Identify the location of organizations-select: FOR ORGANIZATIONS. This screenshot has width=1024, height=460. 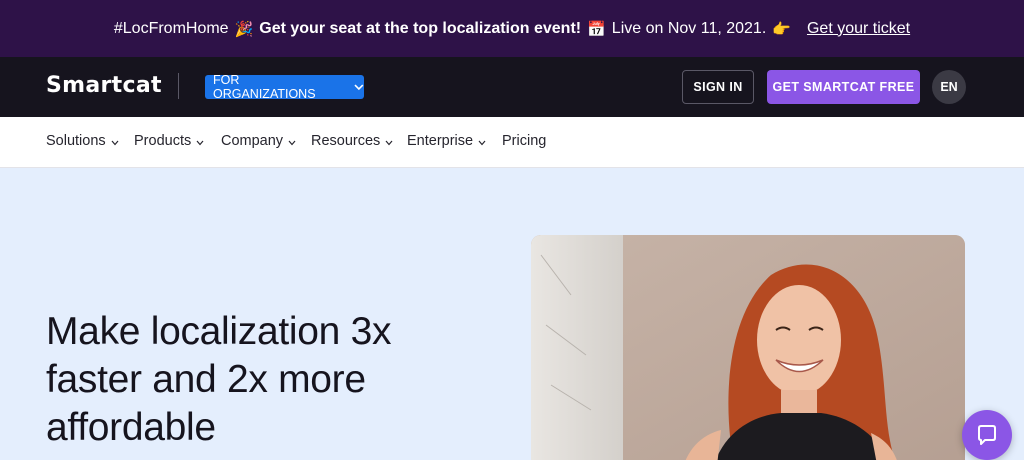
(284, 87).